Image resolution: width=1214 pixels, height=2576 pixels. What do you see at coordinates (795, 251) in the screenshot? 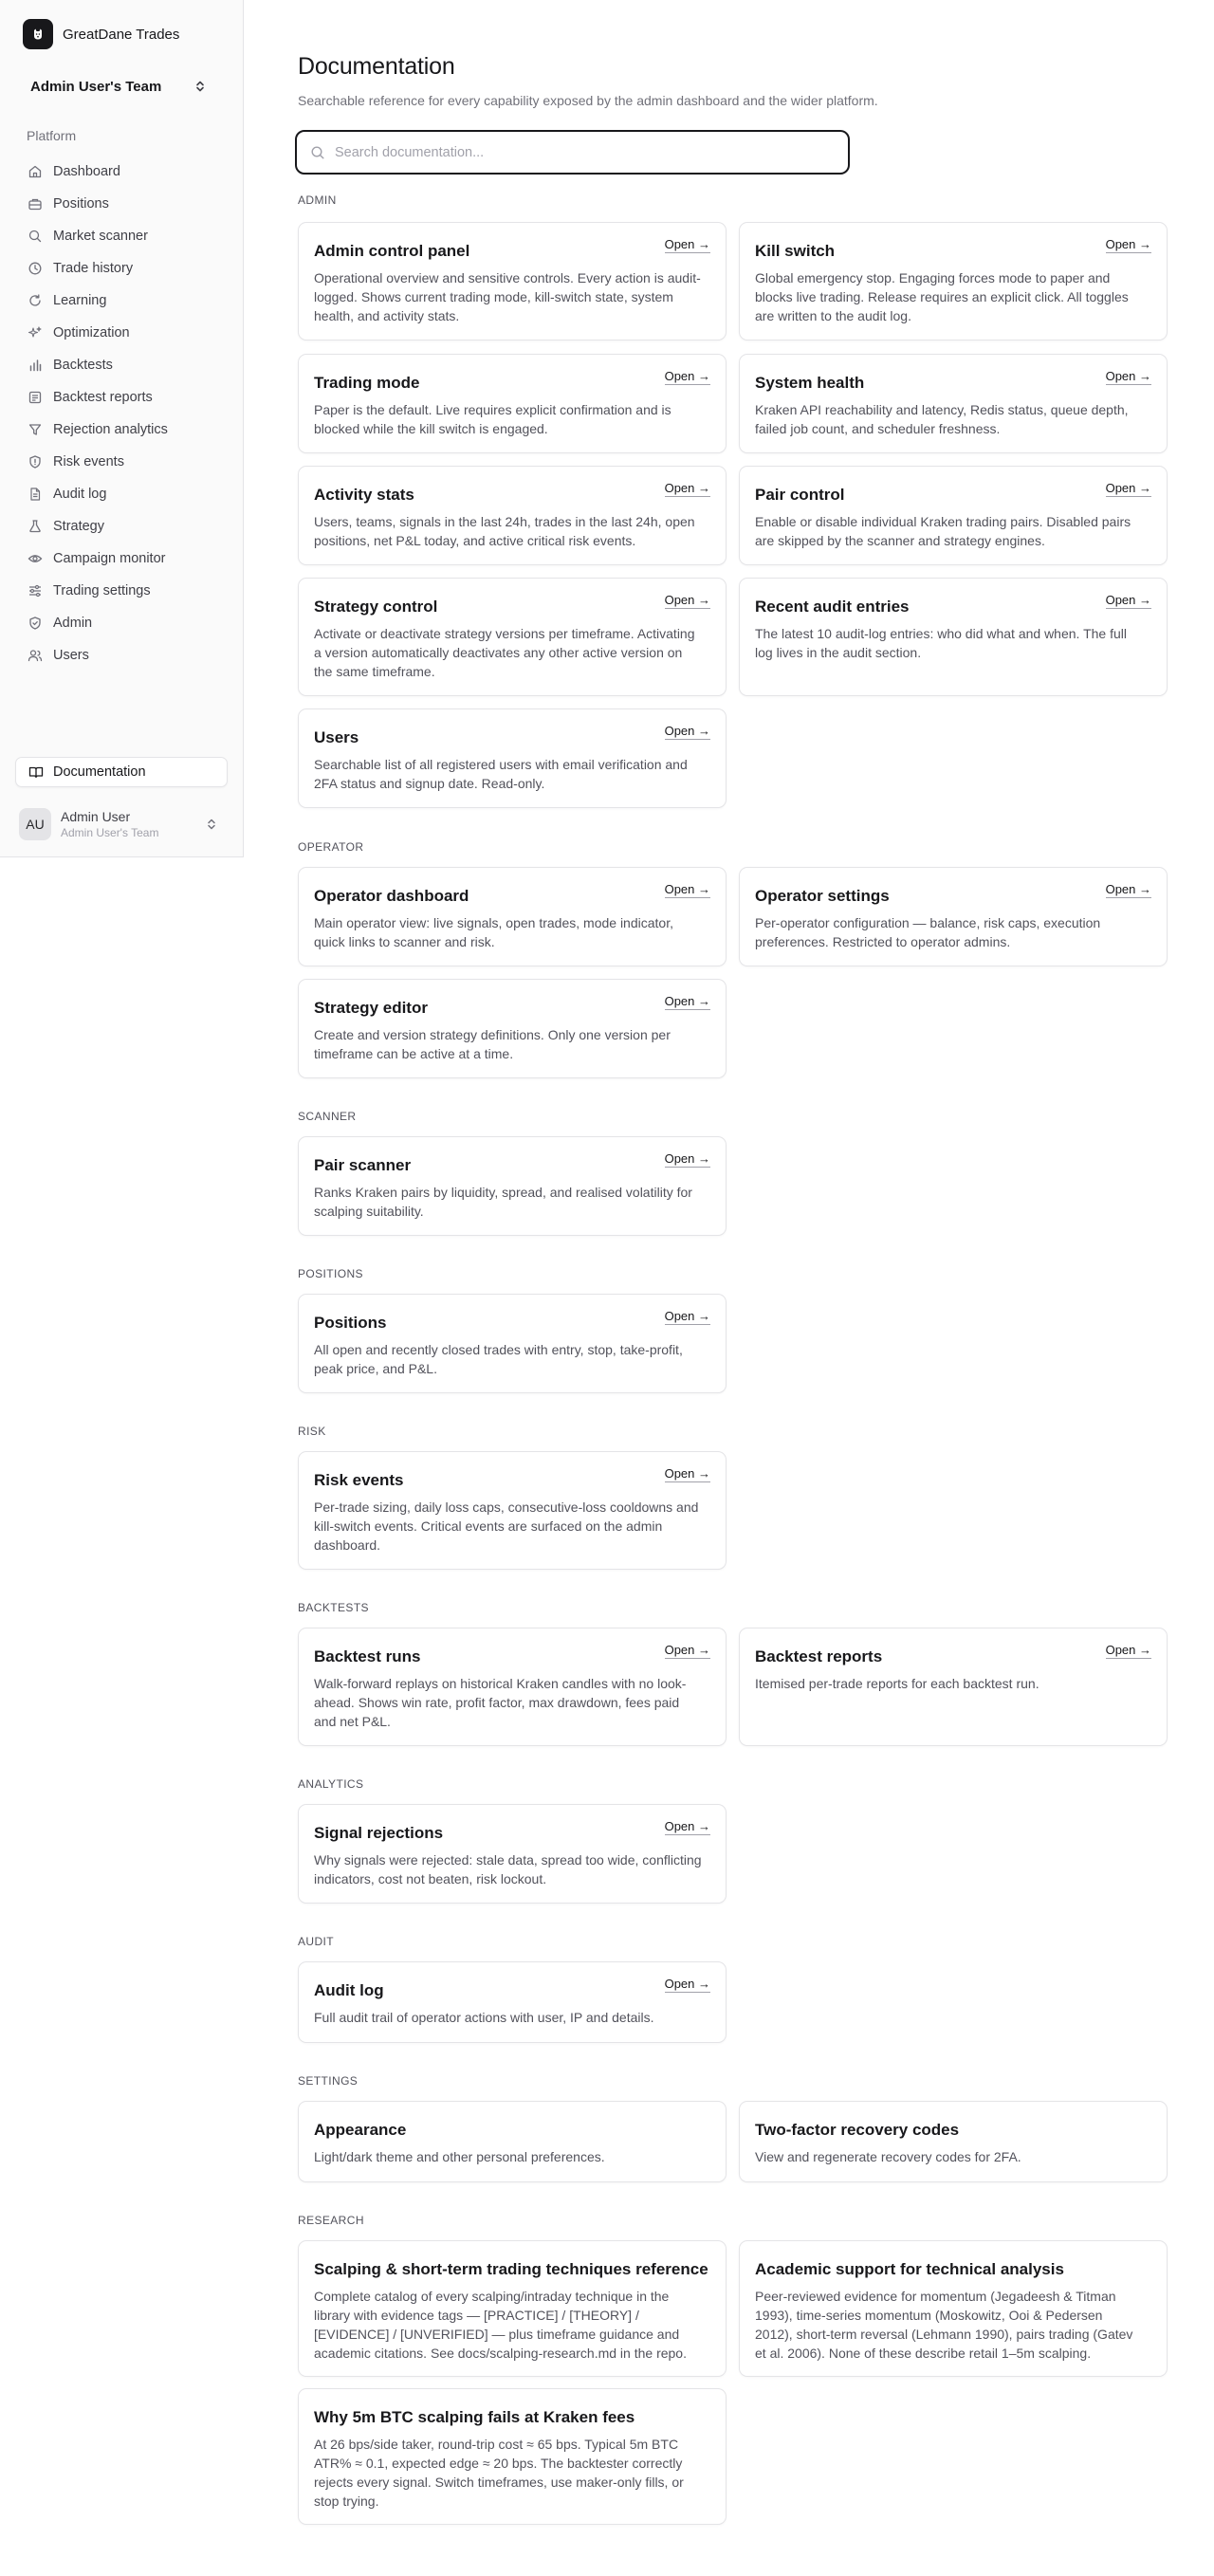
I see `card-title: Kill switch` at bounding box center [795, 251].